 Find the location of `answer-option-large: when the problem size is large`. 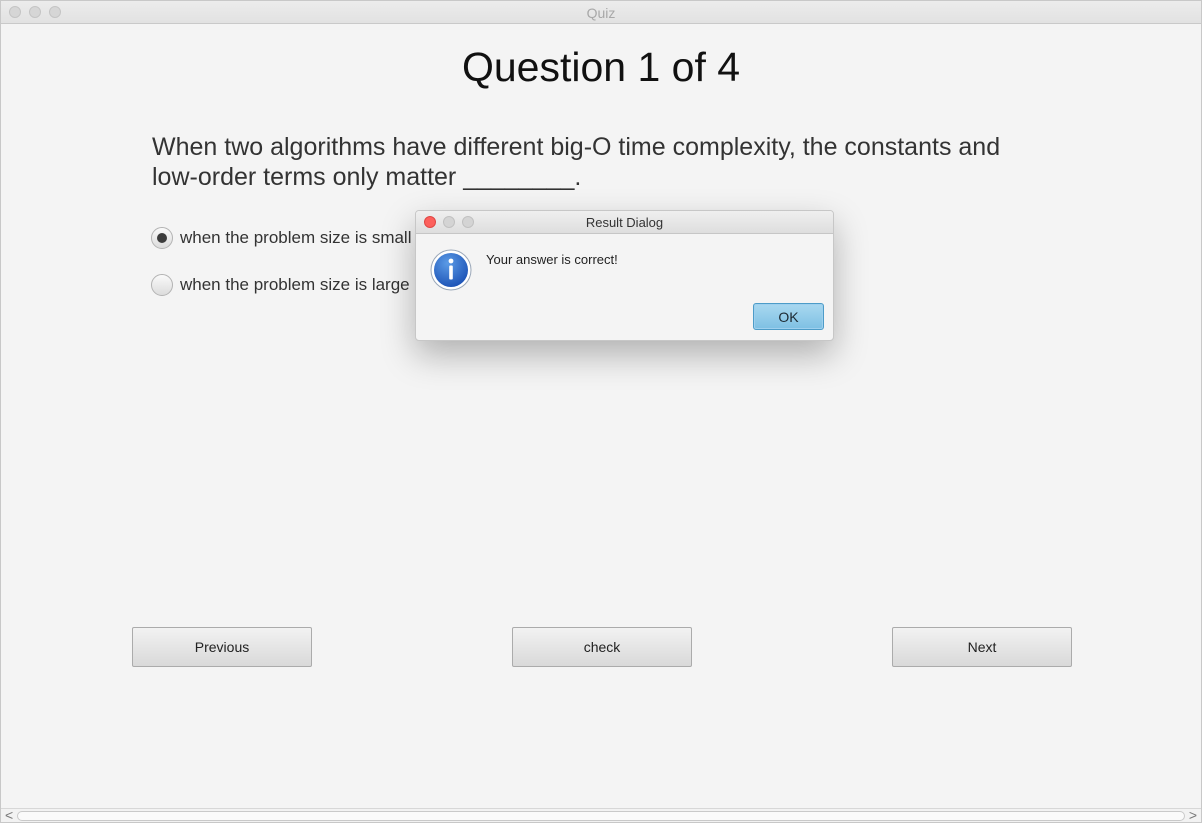

answer-option-large: when the problem size is large is located at coordinates (280, 285).